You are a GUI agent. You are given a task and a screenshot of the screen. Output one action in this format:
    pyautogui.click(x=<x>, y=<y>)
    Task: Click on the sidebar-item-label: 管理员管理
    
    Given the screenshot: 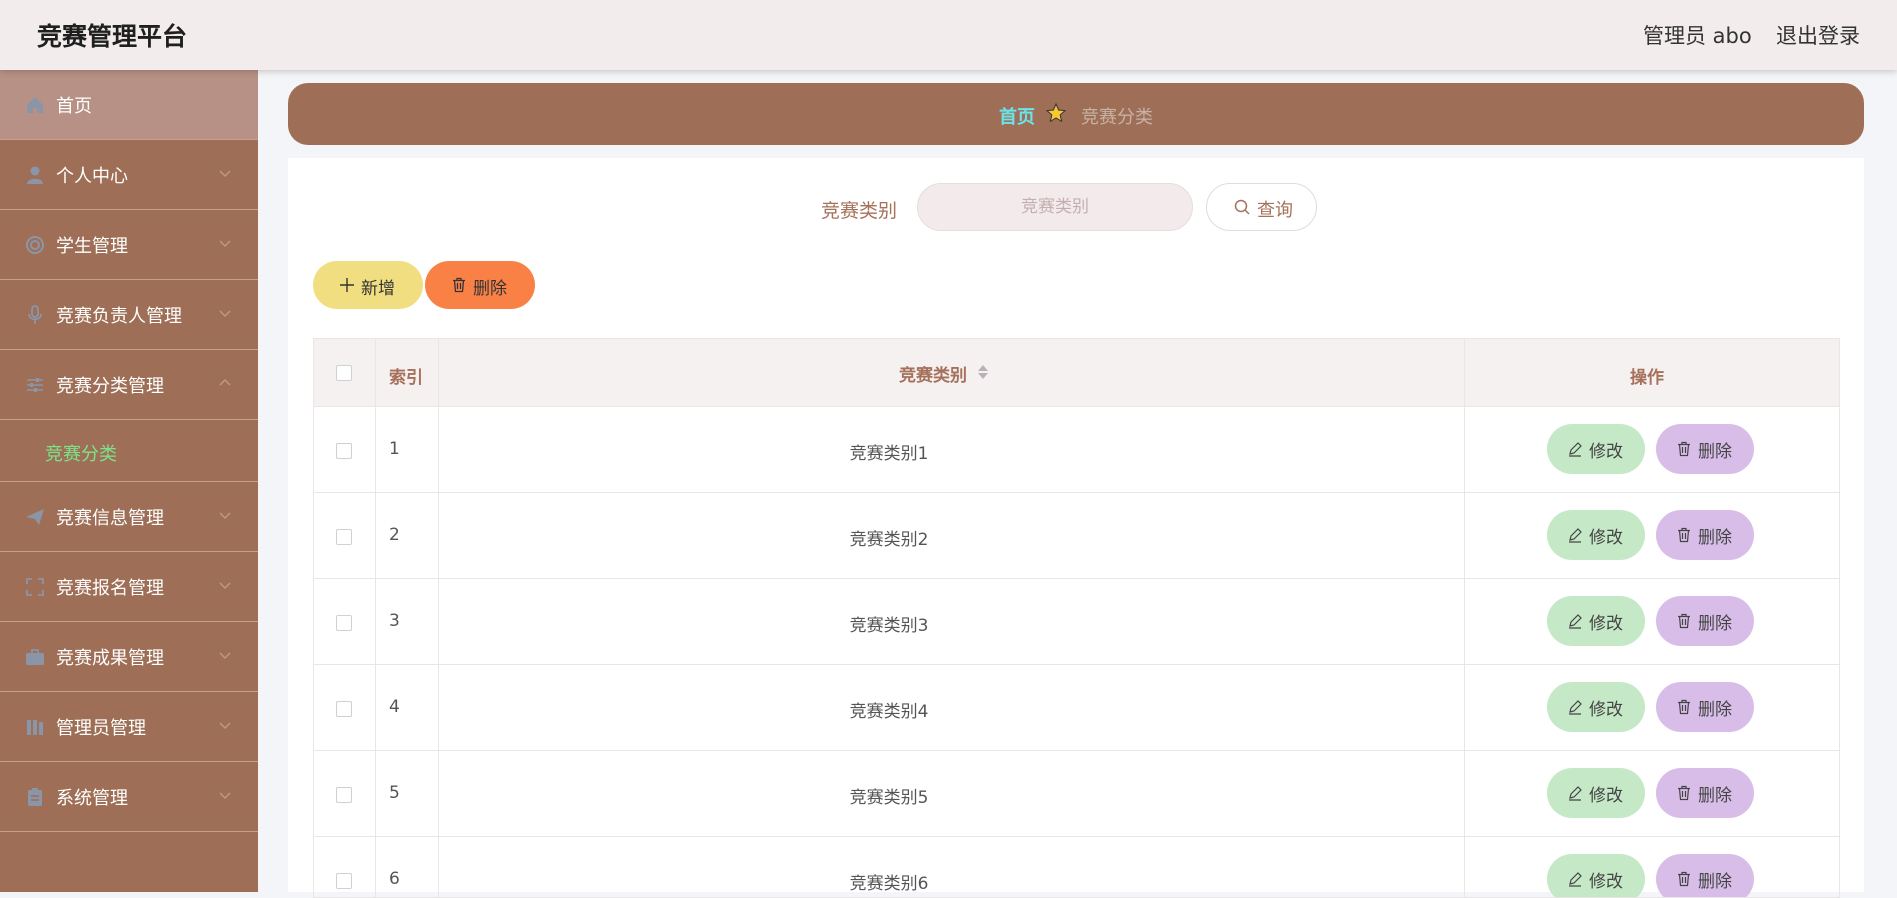 What is the action you would take?
    pyautogui.click(x=101, y=728)
    